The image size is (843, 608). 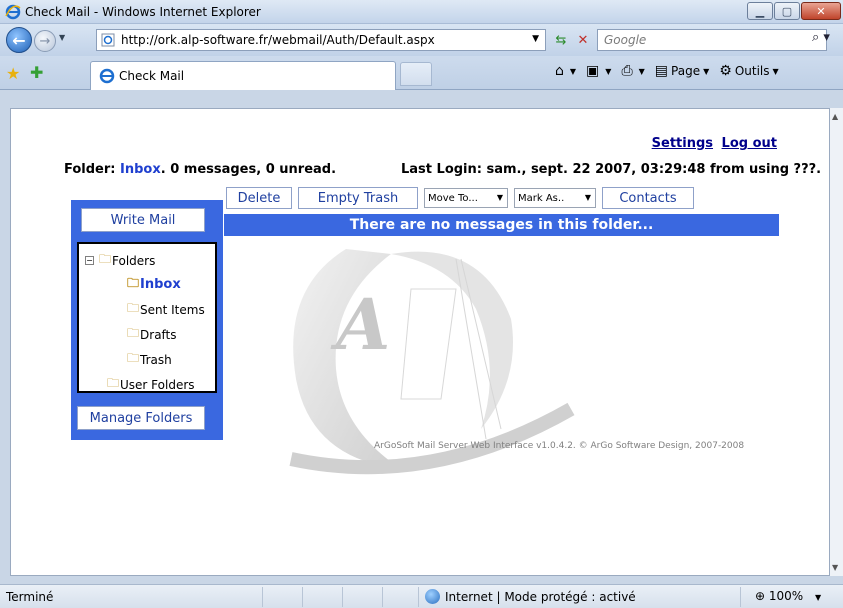 I want to click on printer-icon: ⎙, so click(x=627, y=71).